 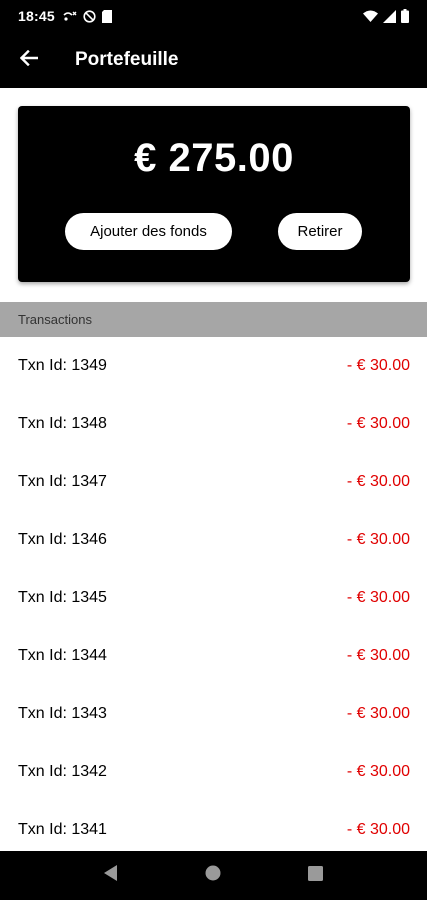 What do you see at coordinates (62, 539) in the screenshot?
I see `transaction-id: Txn Id: 1346` at bounding box center [62, 539].